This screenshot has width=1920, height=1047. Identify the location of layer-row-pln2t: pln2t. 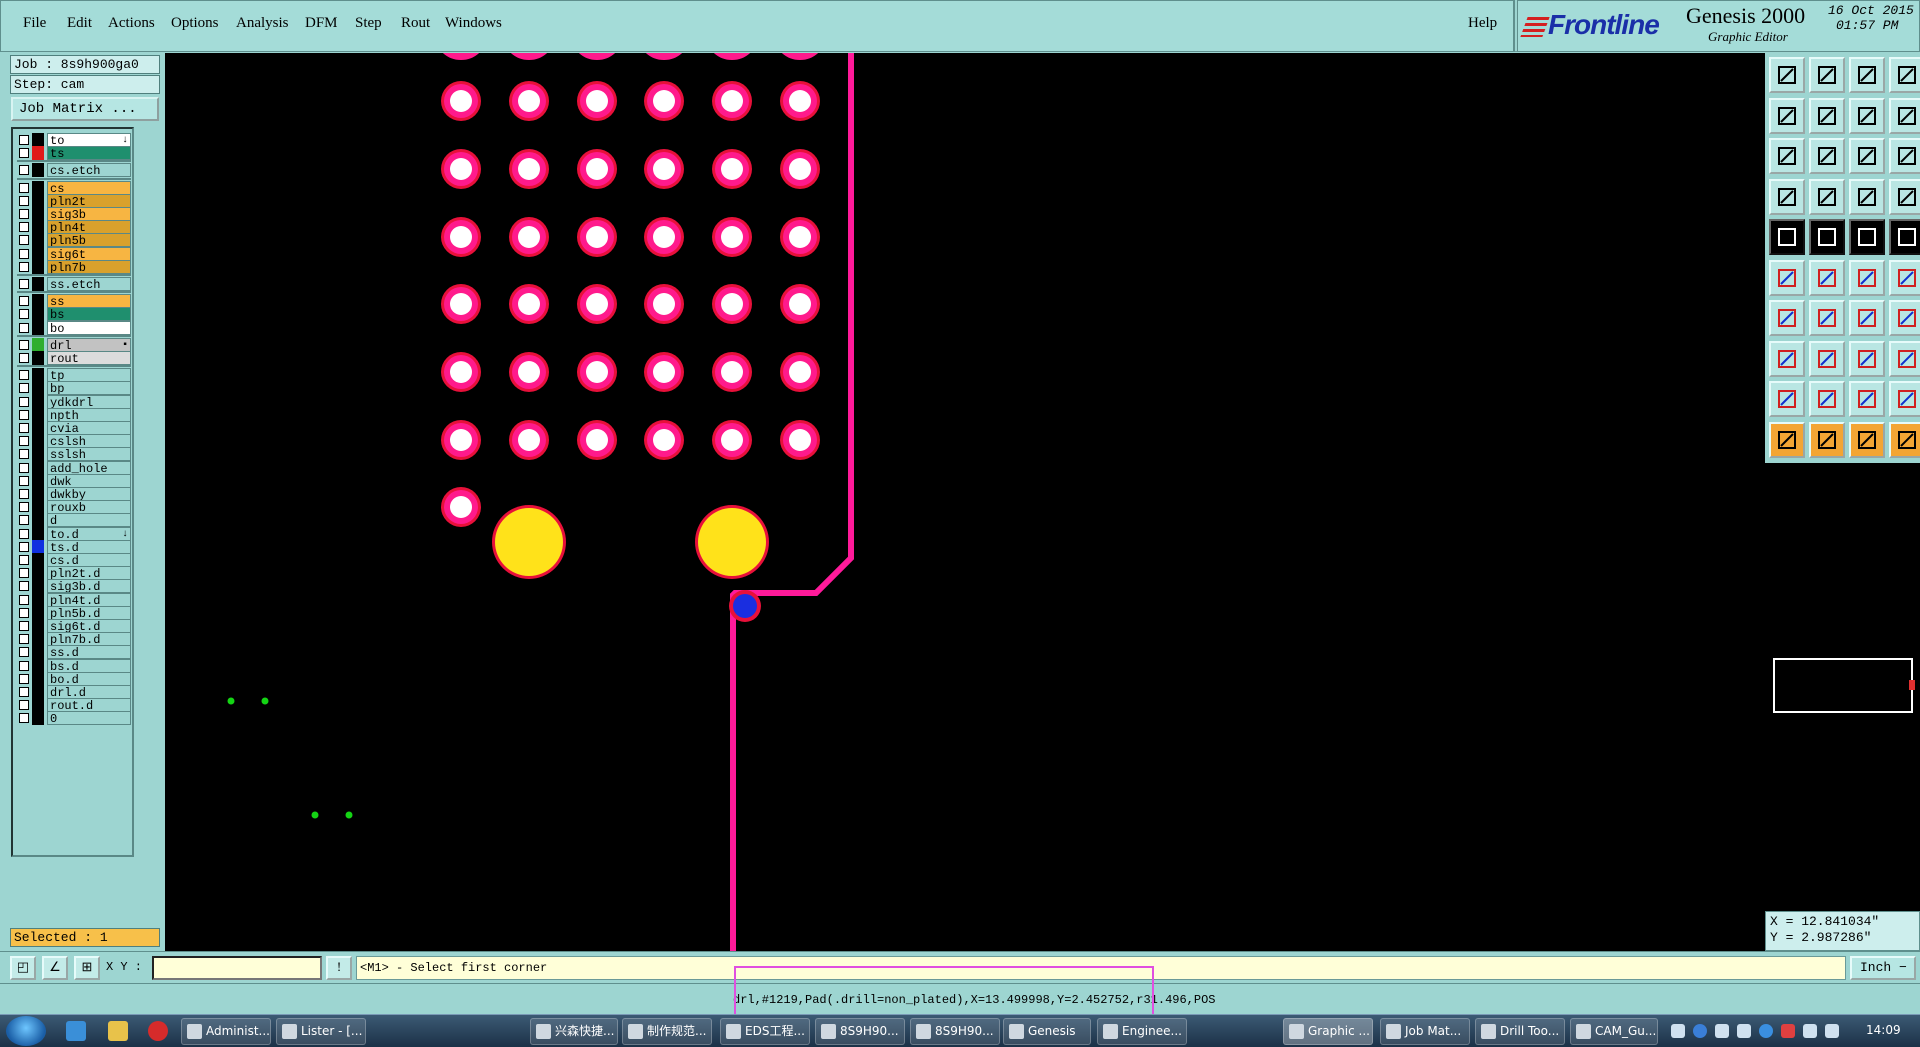
(74, 200).